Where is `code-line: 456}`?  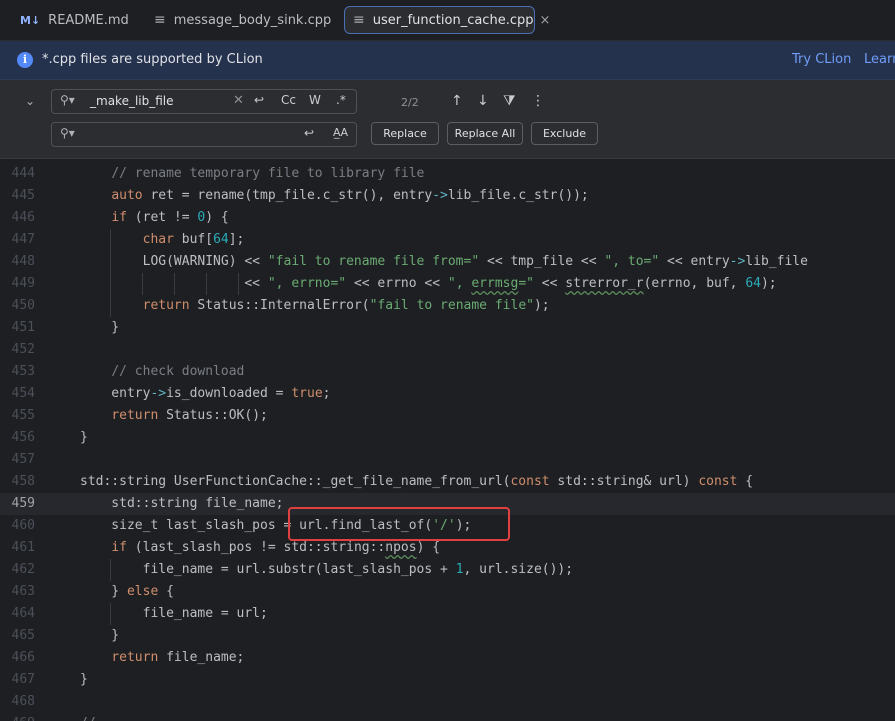 code-line: 456} is located at coordinates (447, 438).